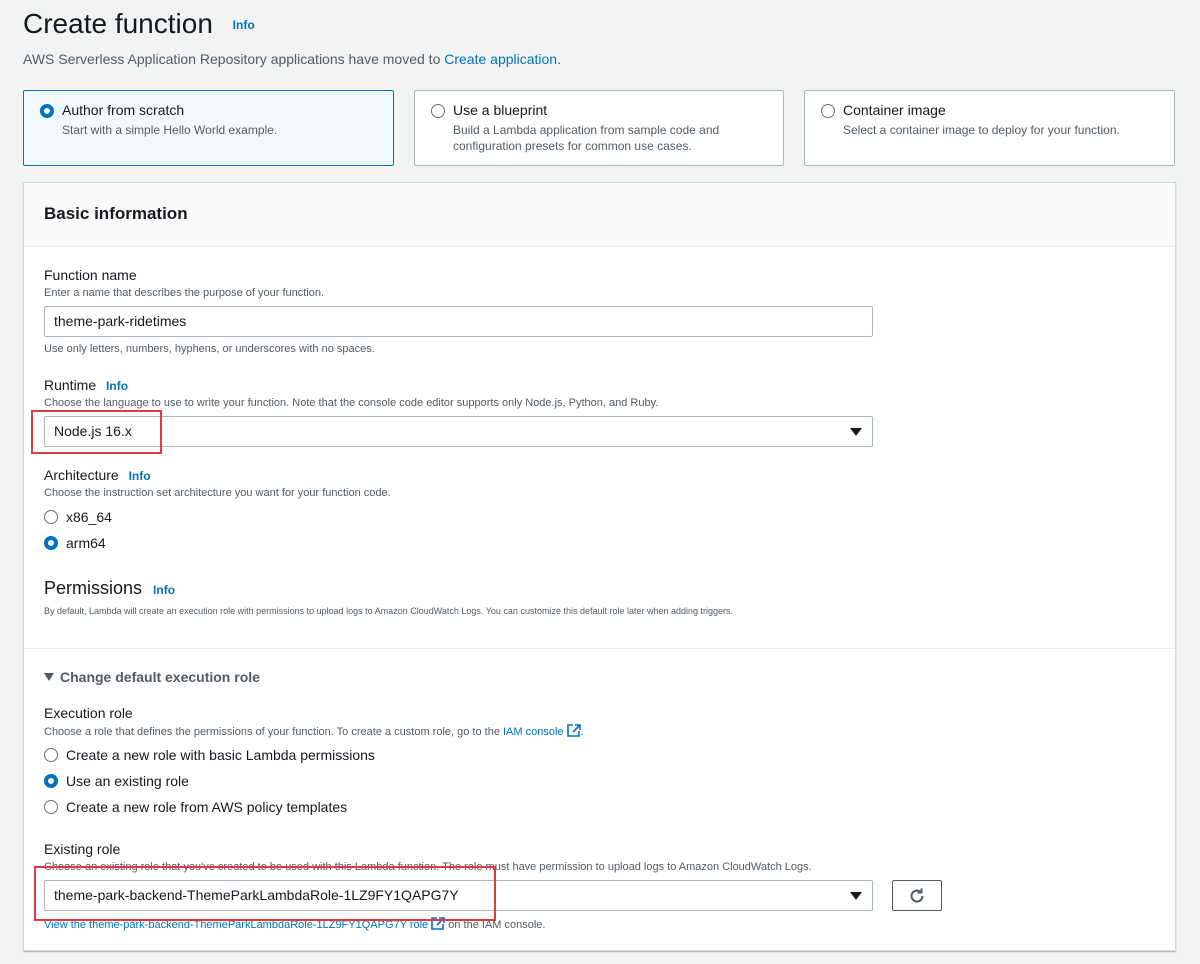  What do you see at coordinates (49, 677) in the screenshot?
I see `caret-down-icon` at bounding box center [49, 677].